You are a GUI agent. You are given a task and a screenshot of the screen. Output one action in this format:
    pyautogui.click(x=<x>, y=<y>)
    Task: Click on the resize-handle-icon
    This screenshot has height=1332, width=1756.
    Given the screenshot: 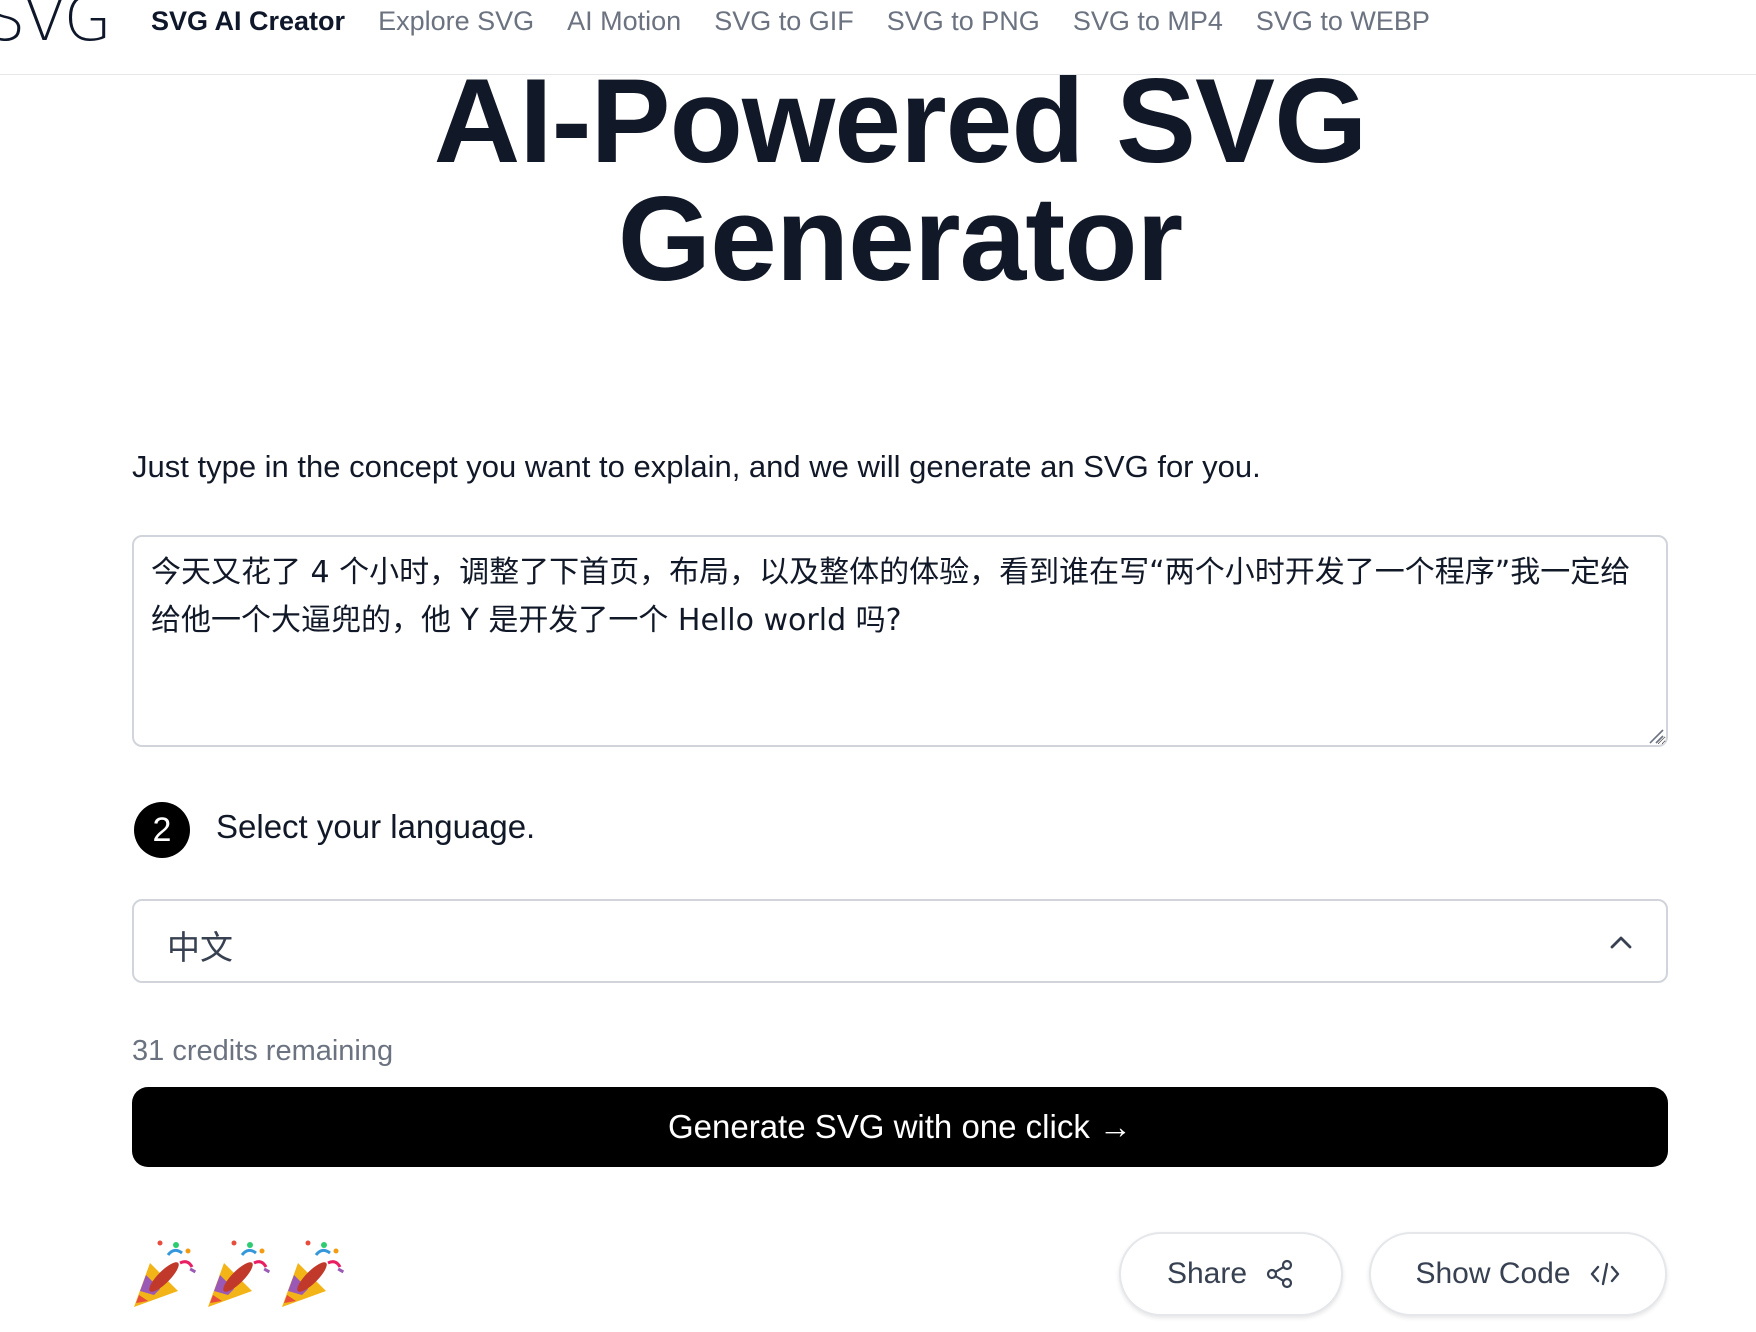 What is the action you would take?
    pyautogui.click(x=1656, y=736)
    